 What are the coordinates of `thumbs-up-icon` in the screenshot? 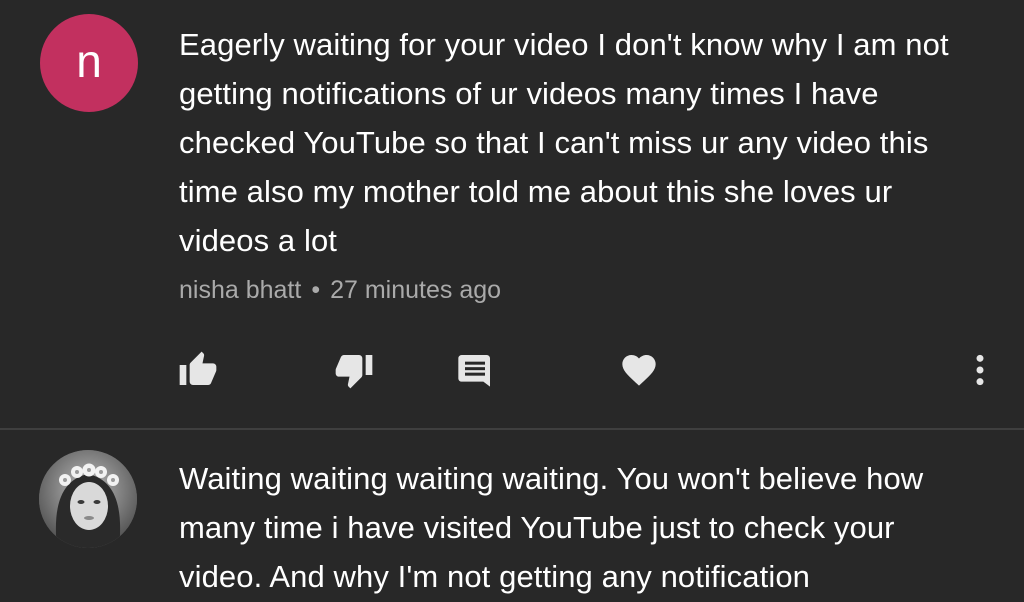 It's located at (198, 370).